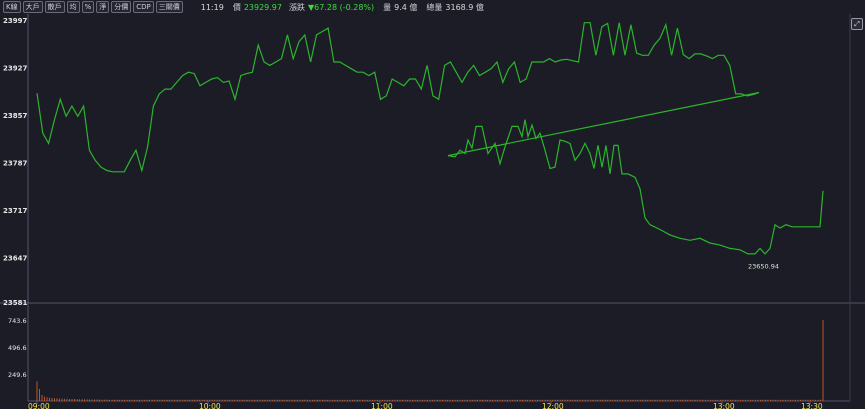  I want to click on price-tick-label: 23717, so click(15, 211).